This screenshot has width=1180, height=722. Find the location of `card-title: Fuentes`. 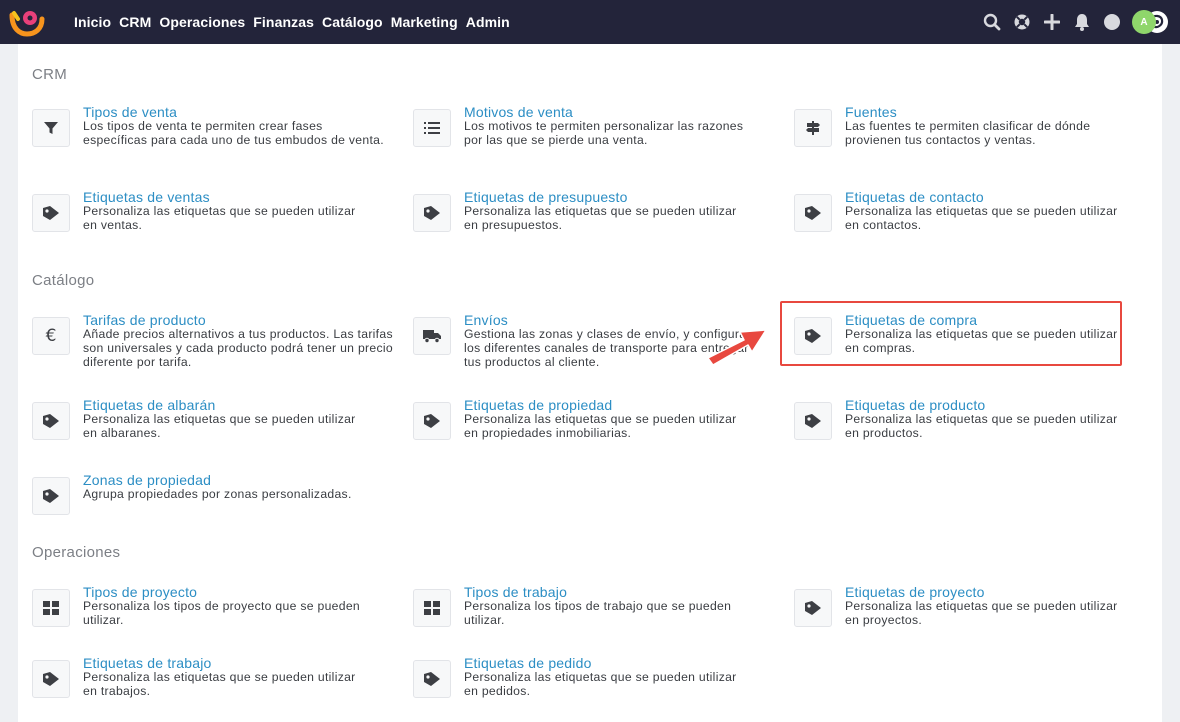

card-title: Fuentes is located at coordinates (871, 112).